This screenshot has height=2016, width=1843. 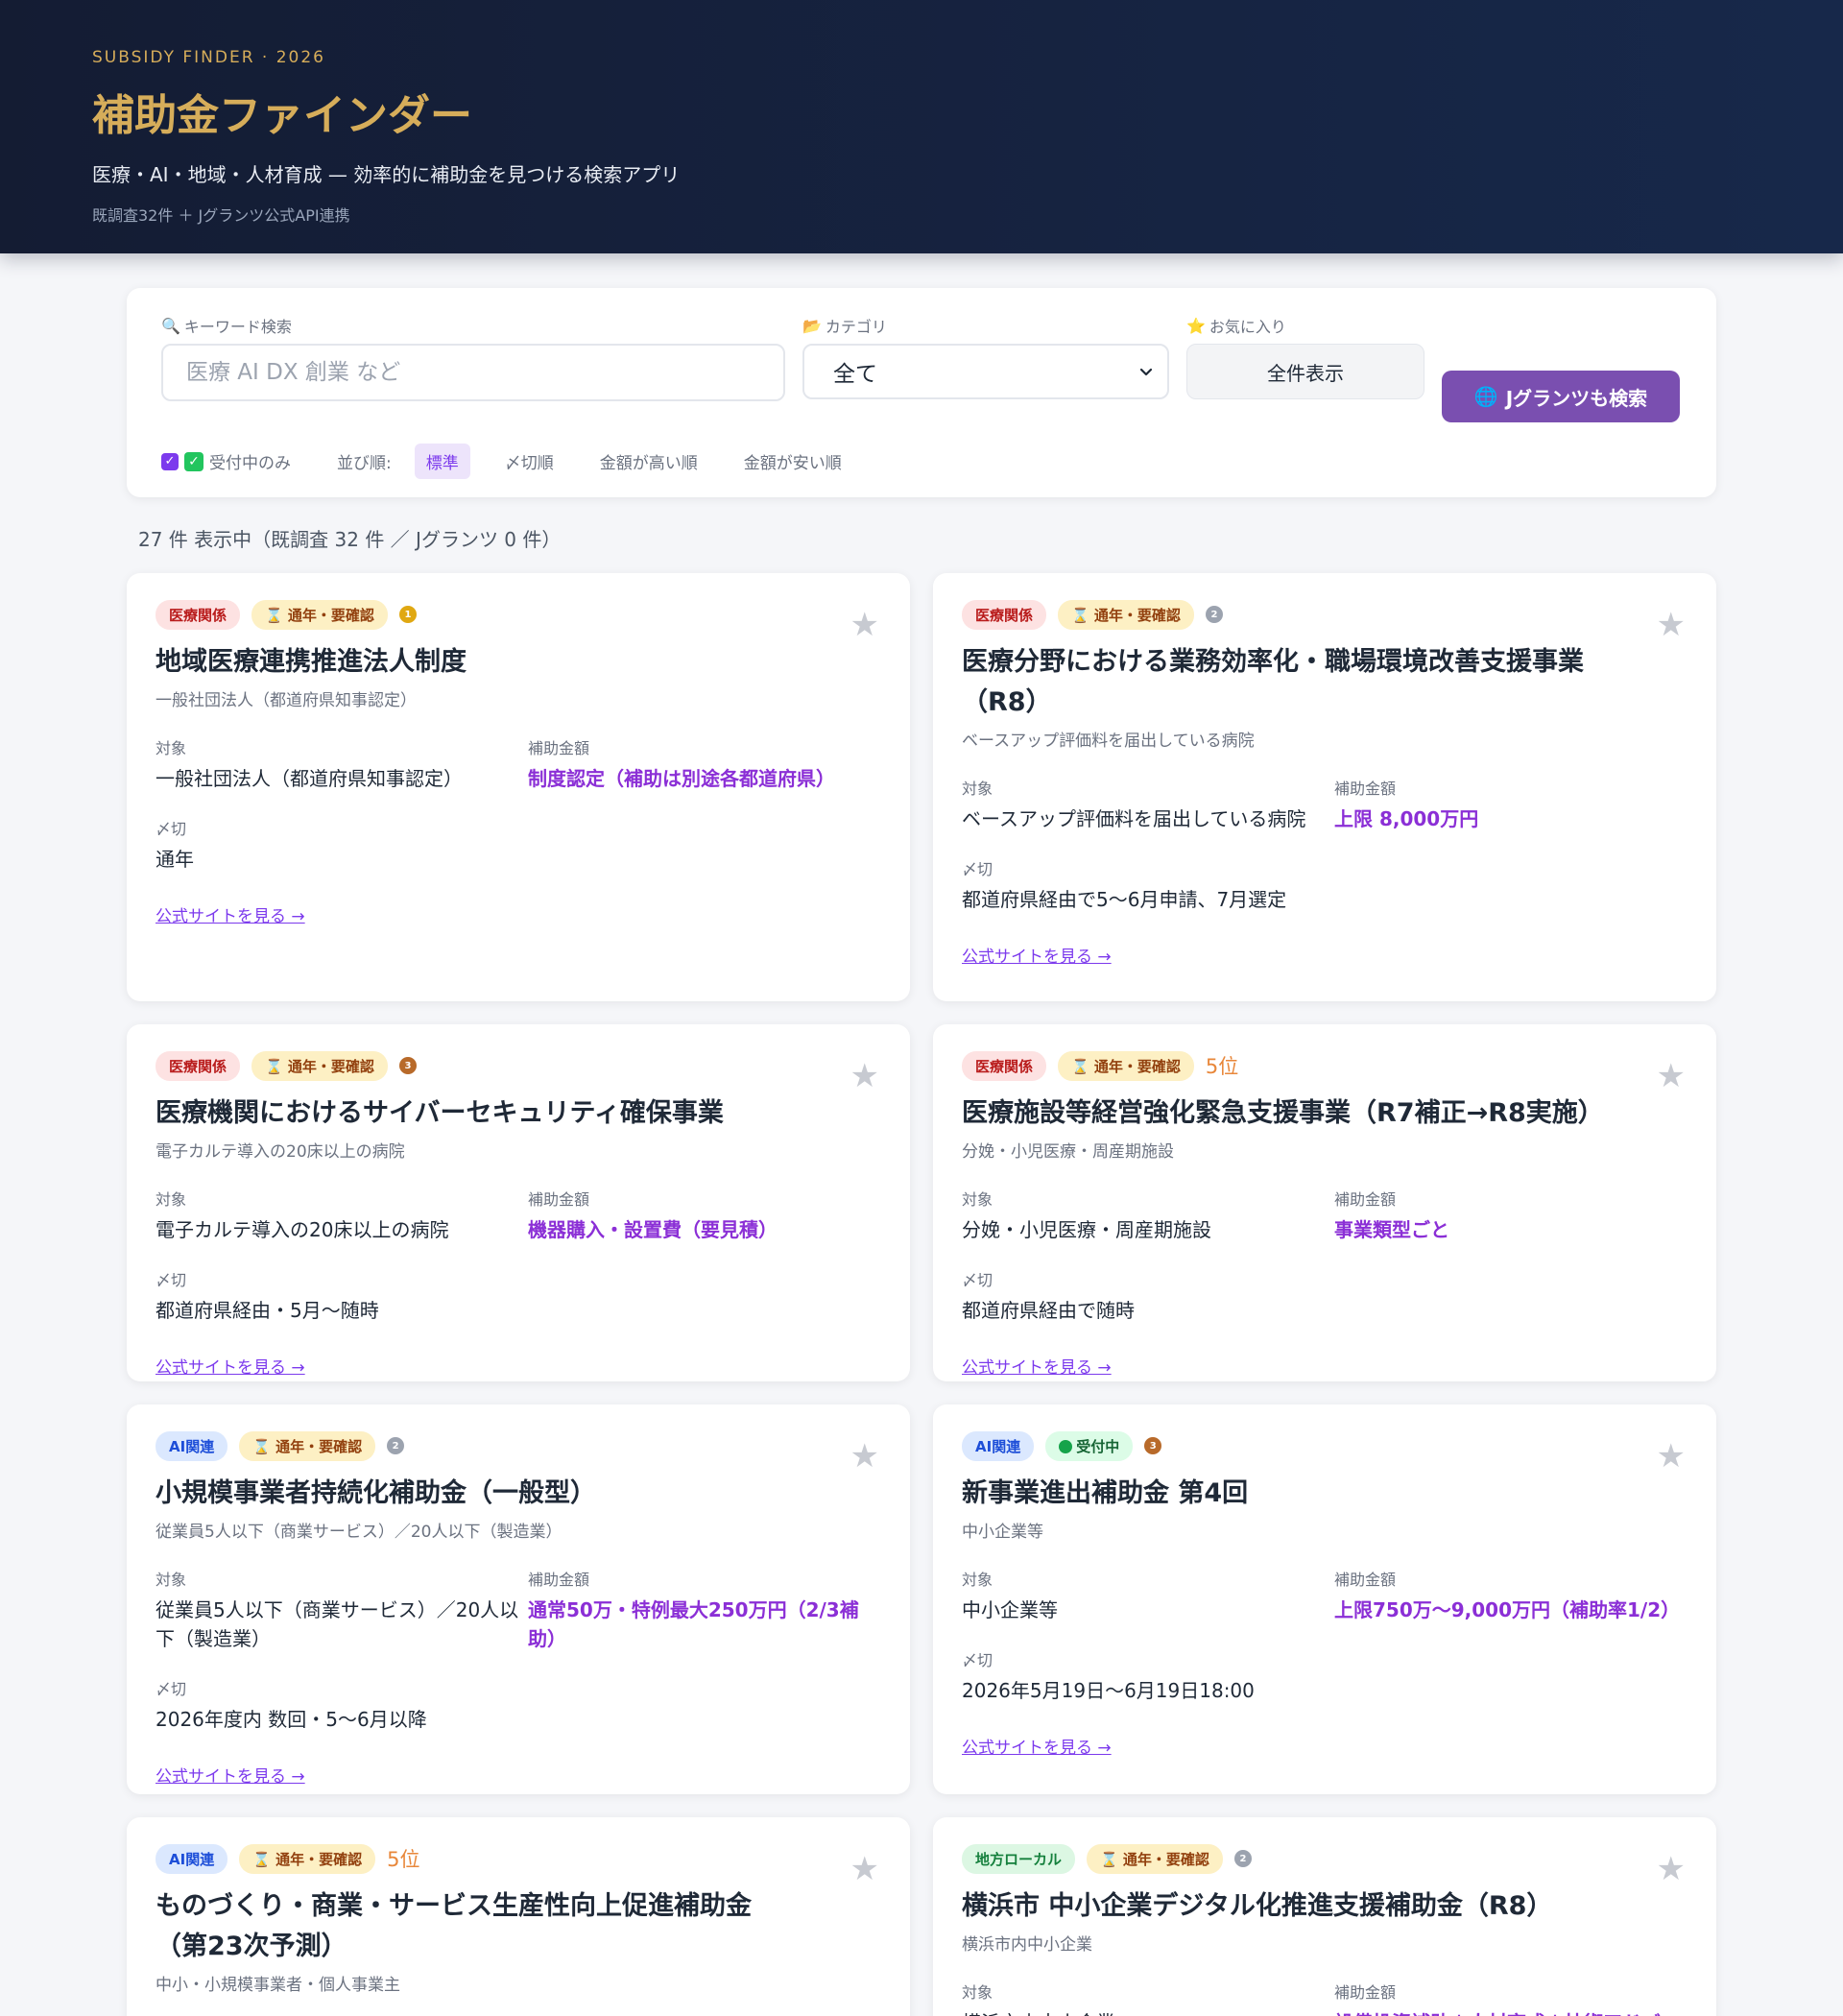 What do you see at coordinates (386, 174) in the screenshot?
I see `app-subtitle: 医療・AI・地域・人材育成 — 効率的に補助金を見つける検索アプリ` at bounding box center [386, 174].